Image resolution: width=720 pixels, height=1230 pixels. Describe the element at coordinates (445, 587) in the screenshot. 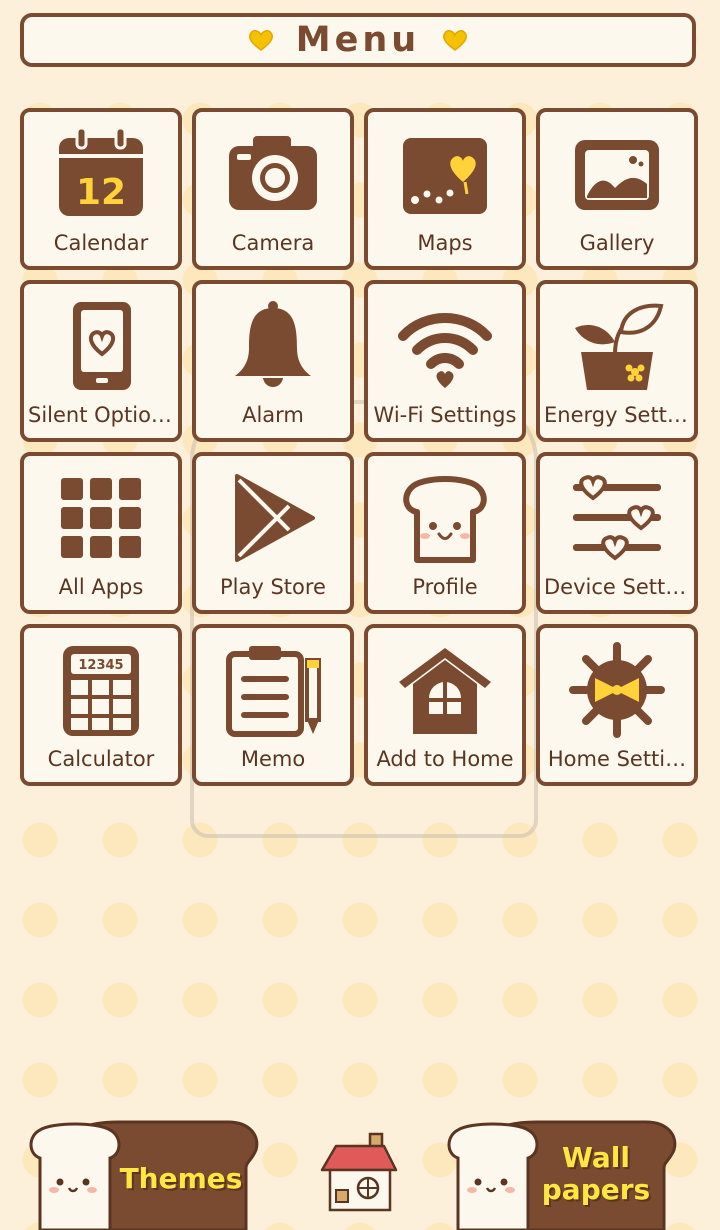

I see `tile-label: Profile` at that location.